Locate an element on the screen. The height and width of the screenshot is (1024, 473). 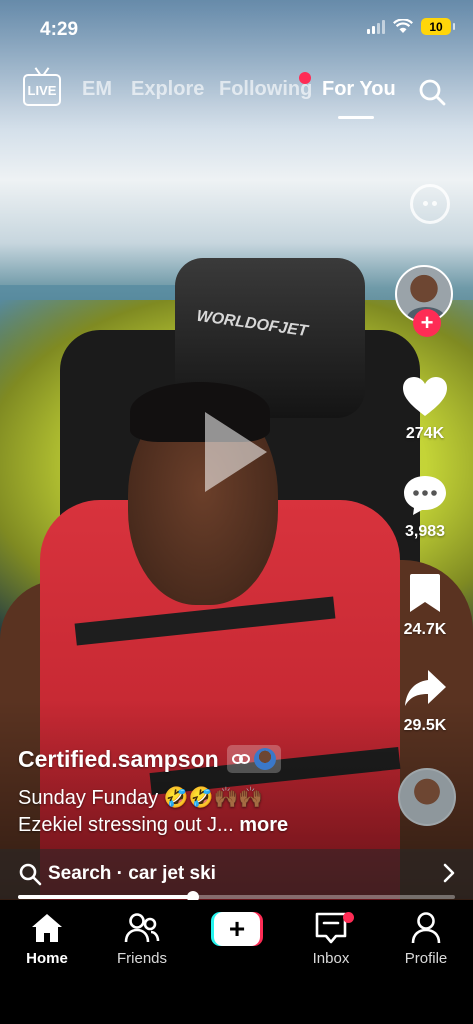
active-tab-indicator is located at coordinates (356, 117).